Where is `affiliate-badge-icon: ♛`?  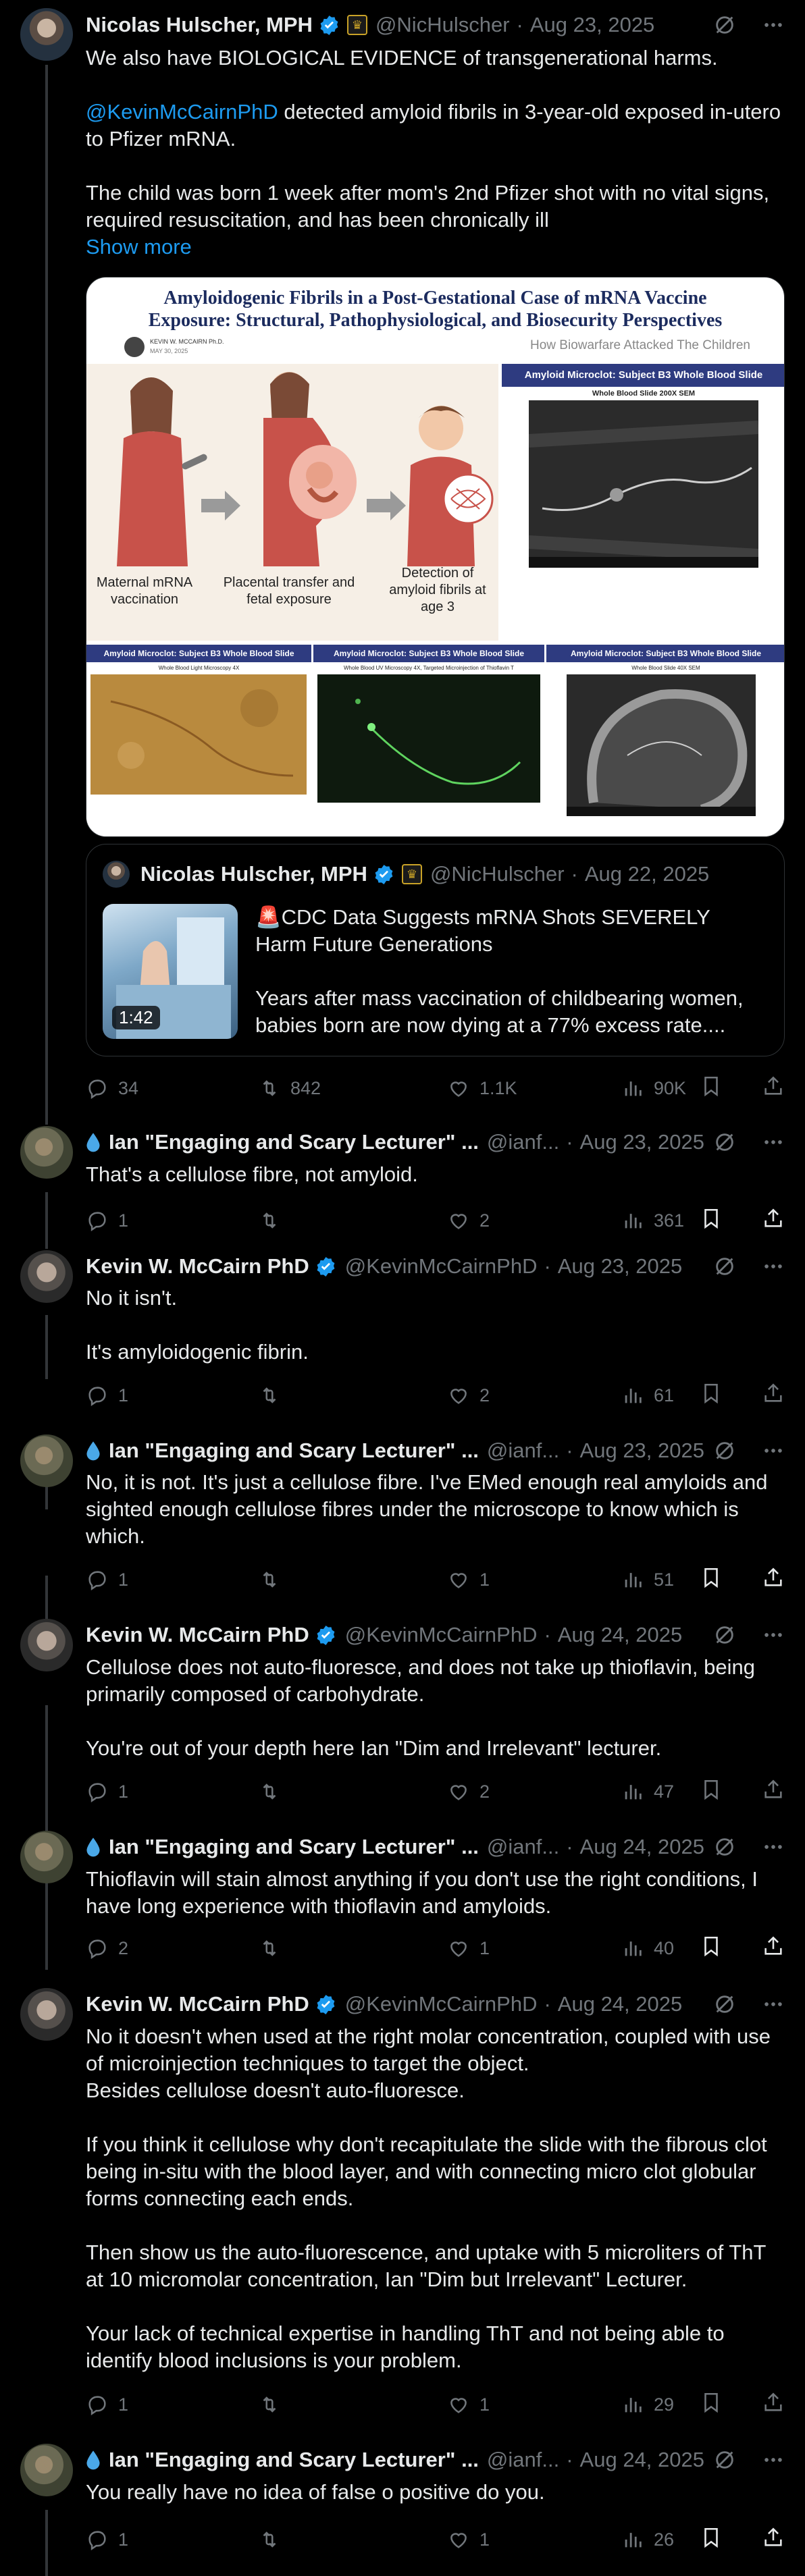 affiliate-badge-icon: ♛ is located at coordinates (411, 874).